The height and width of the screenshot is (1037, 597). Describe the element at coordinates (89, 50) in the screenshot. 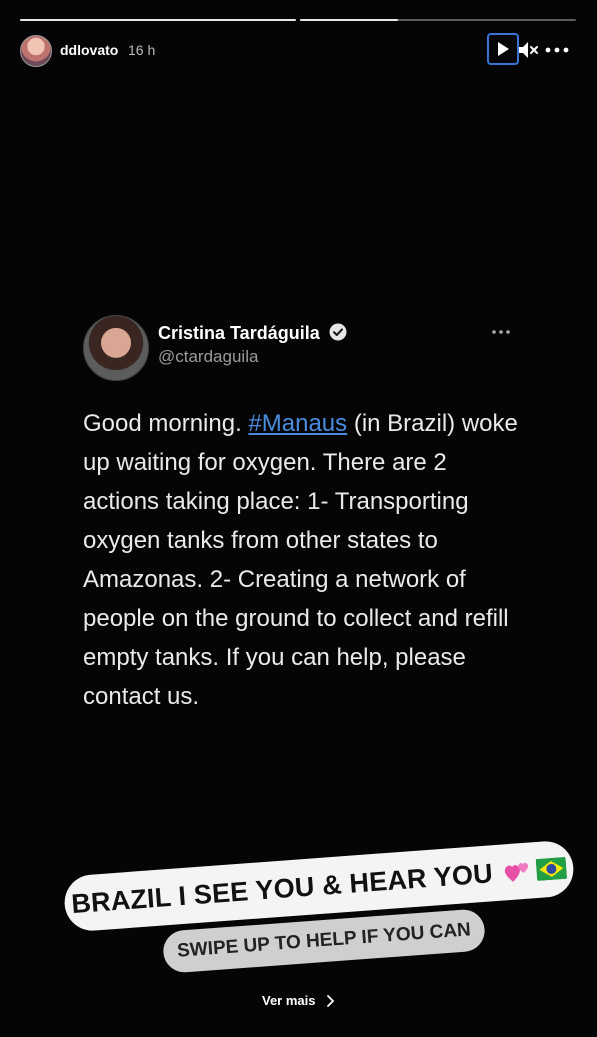

I see `username: ddlovato` at that location.